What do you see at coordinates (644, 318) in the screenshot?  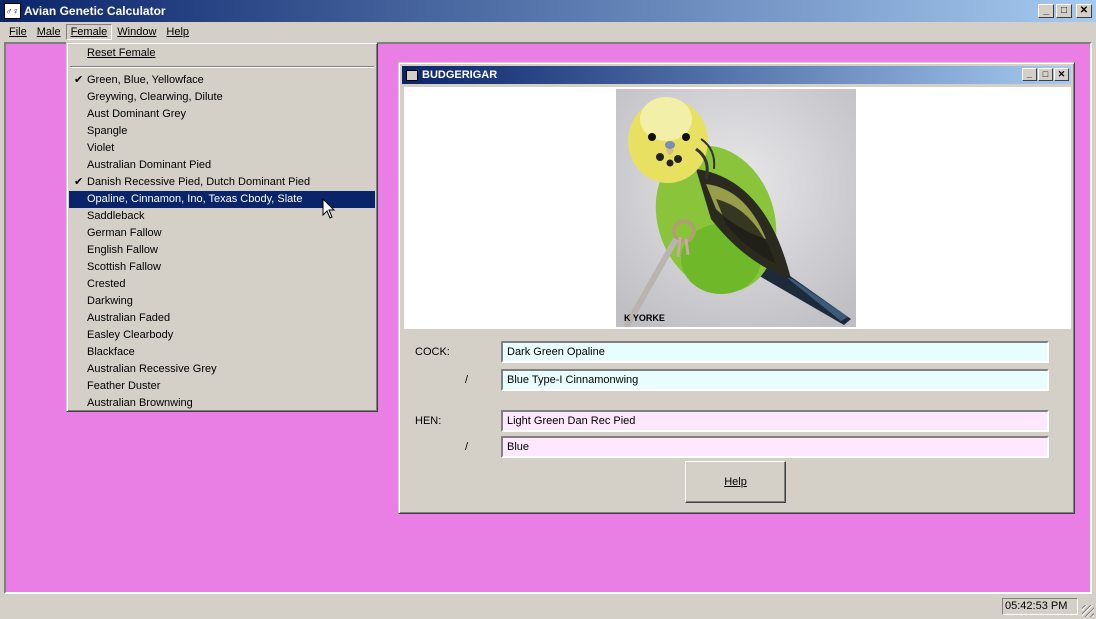 I see `photo-credit: K YORKE` at bounding box center [644, 318].